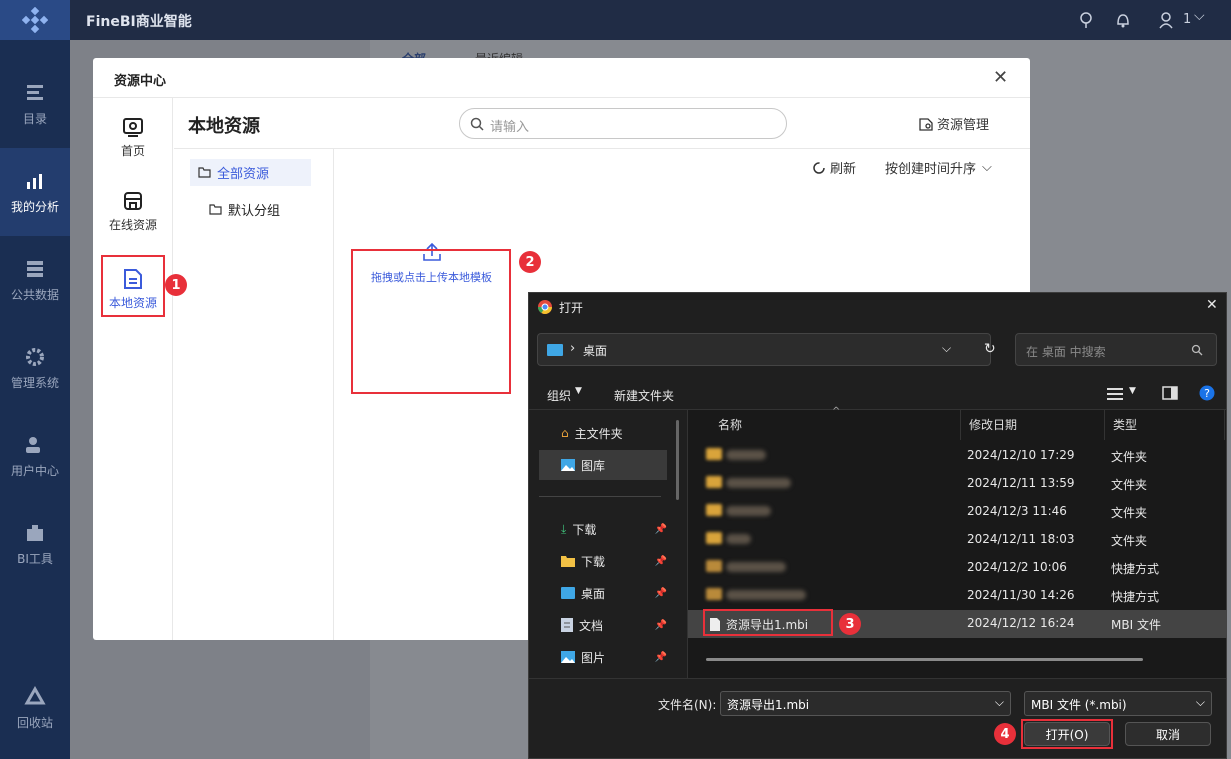 This screenshot has width=1231, height=759. Describe the element at coordinates (877, 307) in the screenshot. I see `dialog-titlebar: 打开 ✕` at that location.